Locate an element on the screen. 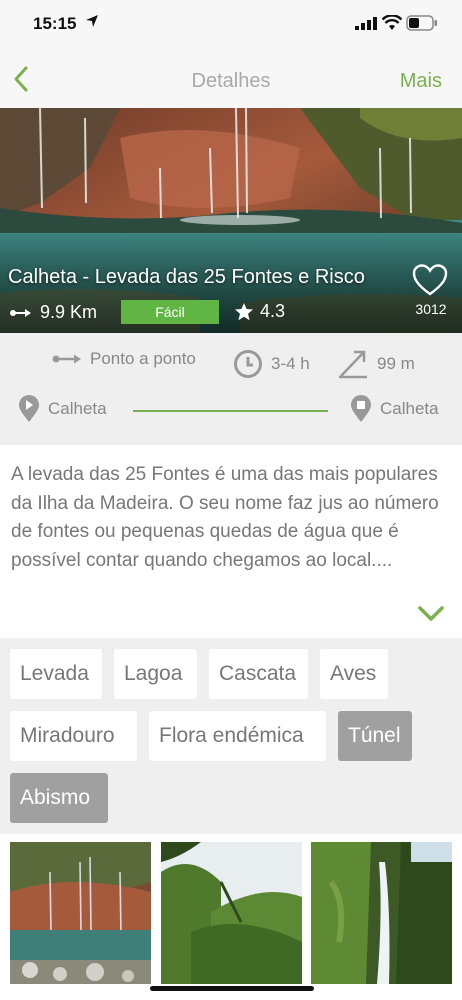 The image size is (462, 1000). heart-icon is located at coordinates (430, 280).